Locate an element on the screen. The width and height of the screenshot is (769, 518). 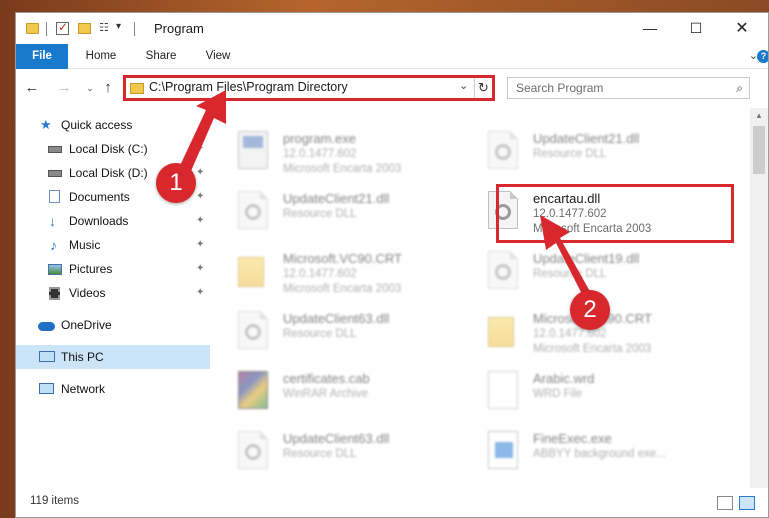
window-title: Program is located at coordinates (179, 28).